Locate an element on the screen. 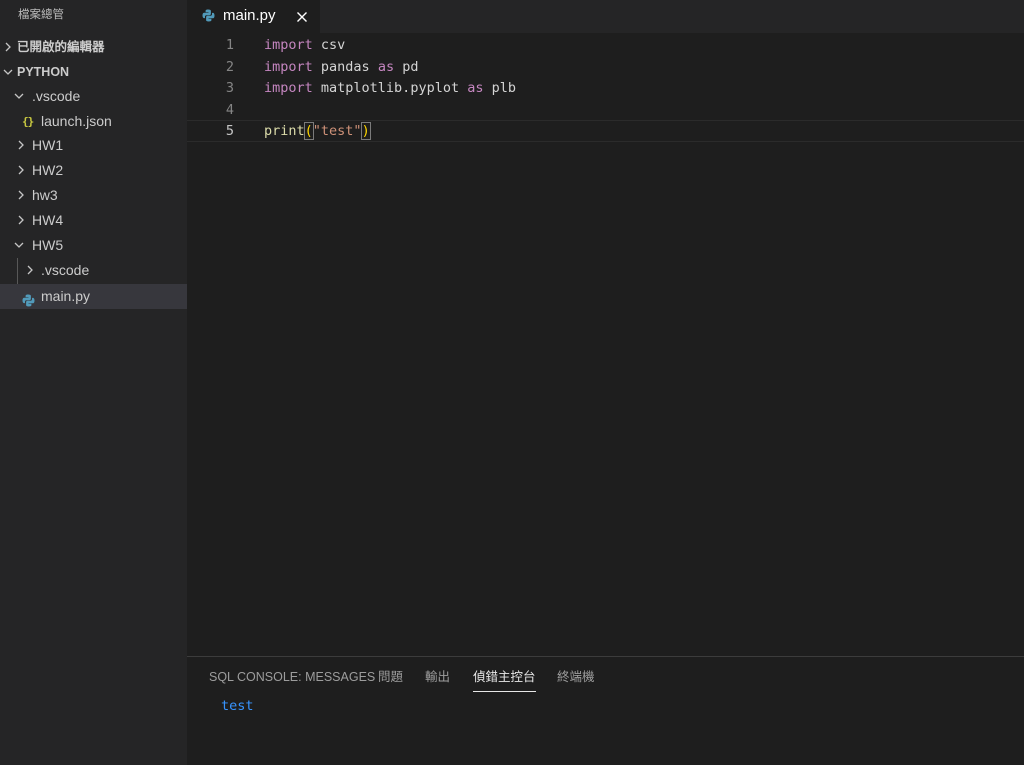  code-token: csv is located at coordinates (329, 45).